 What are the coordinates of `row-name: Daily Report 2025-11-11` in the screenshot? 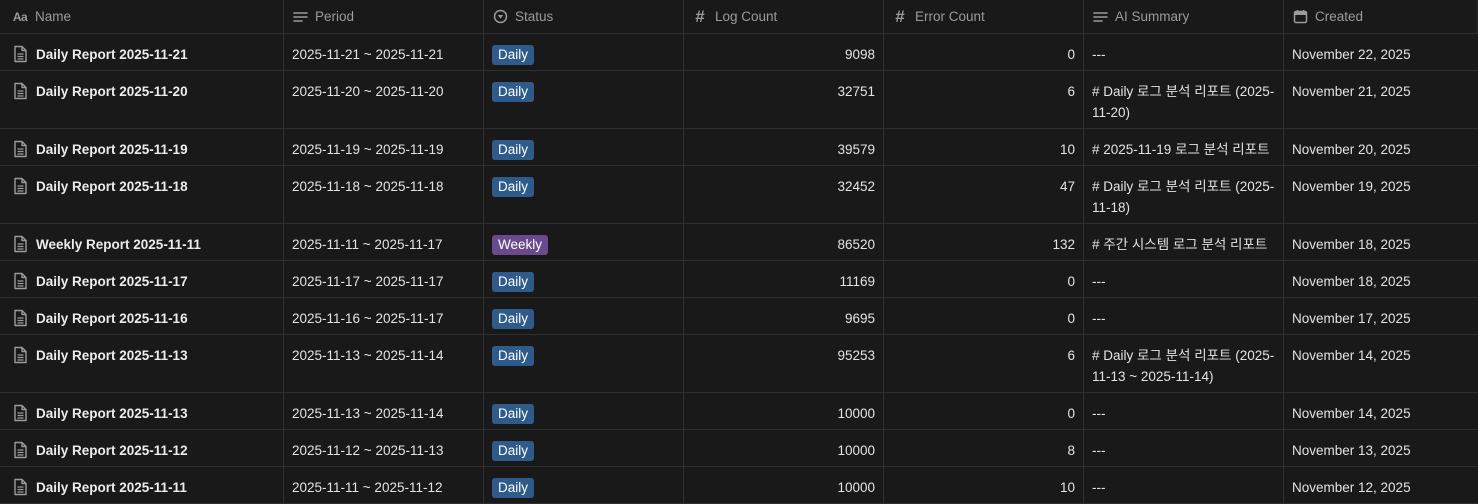 It's located at (111, 487).